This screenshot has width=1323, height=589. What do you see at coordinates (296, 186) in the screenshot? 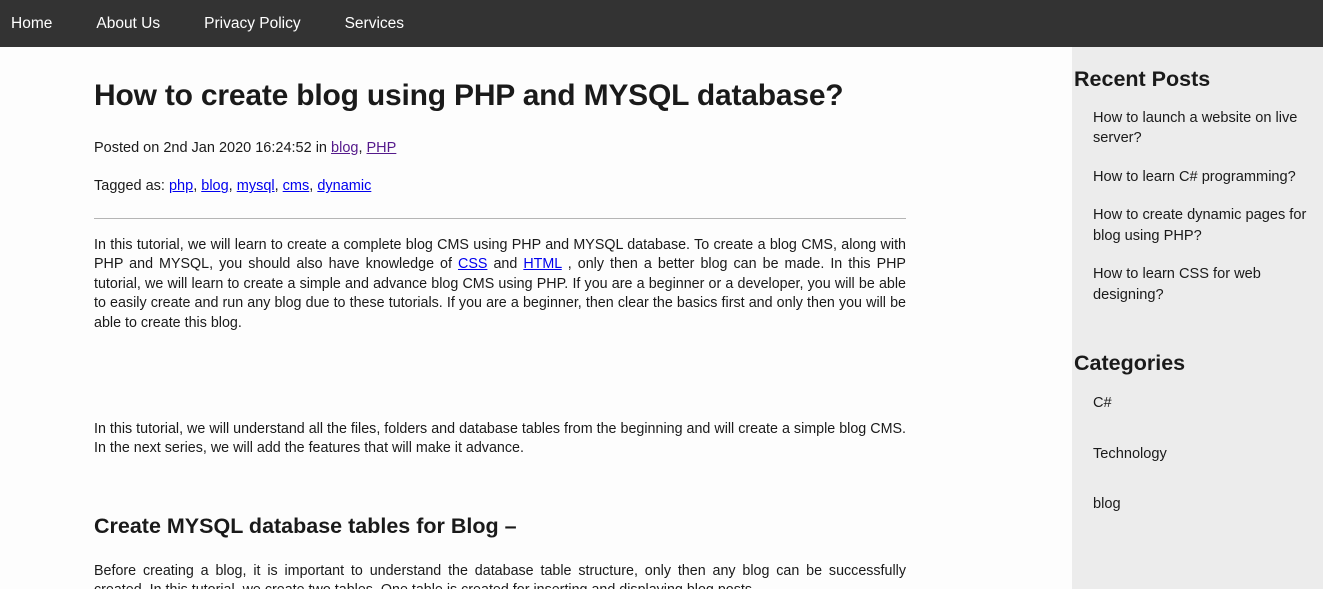
I see `tag-link-cms: cms` at bounding box center [296, 186].